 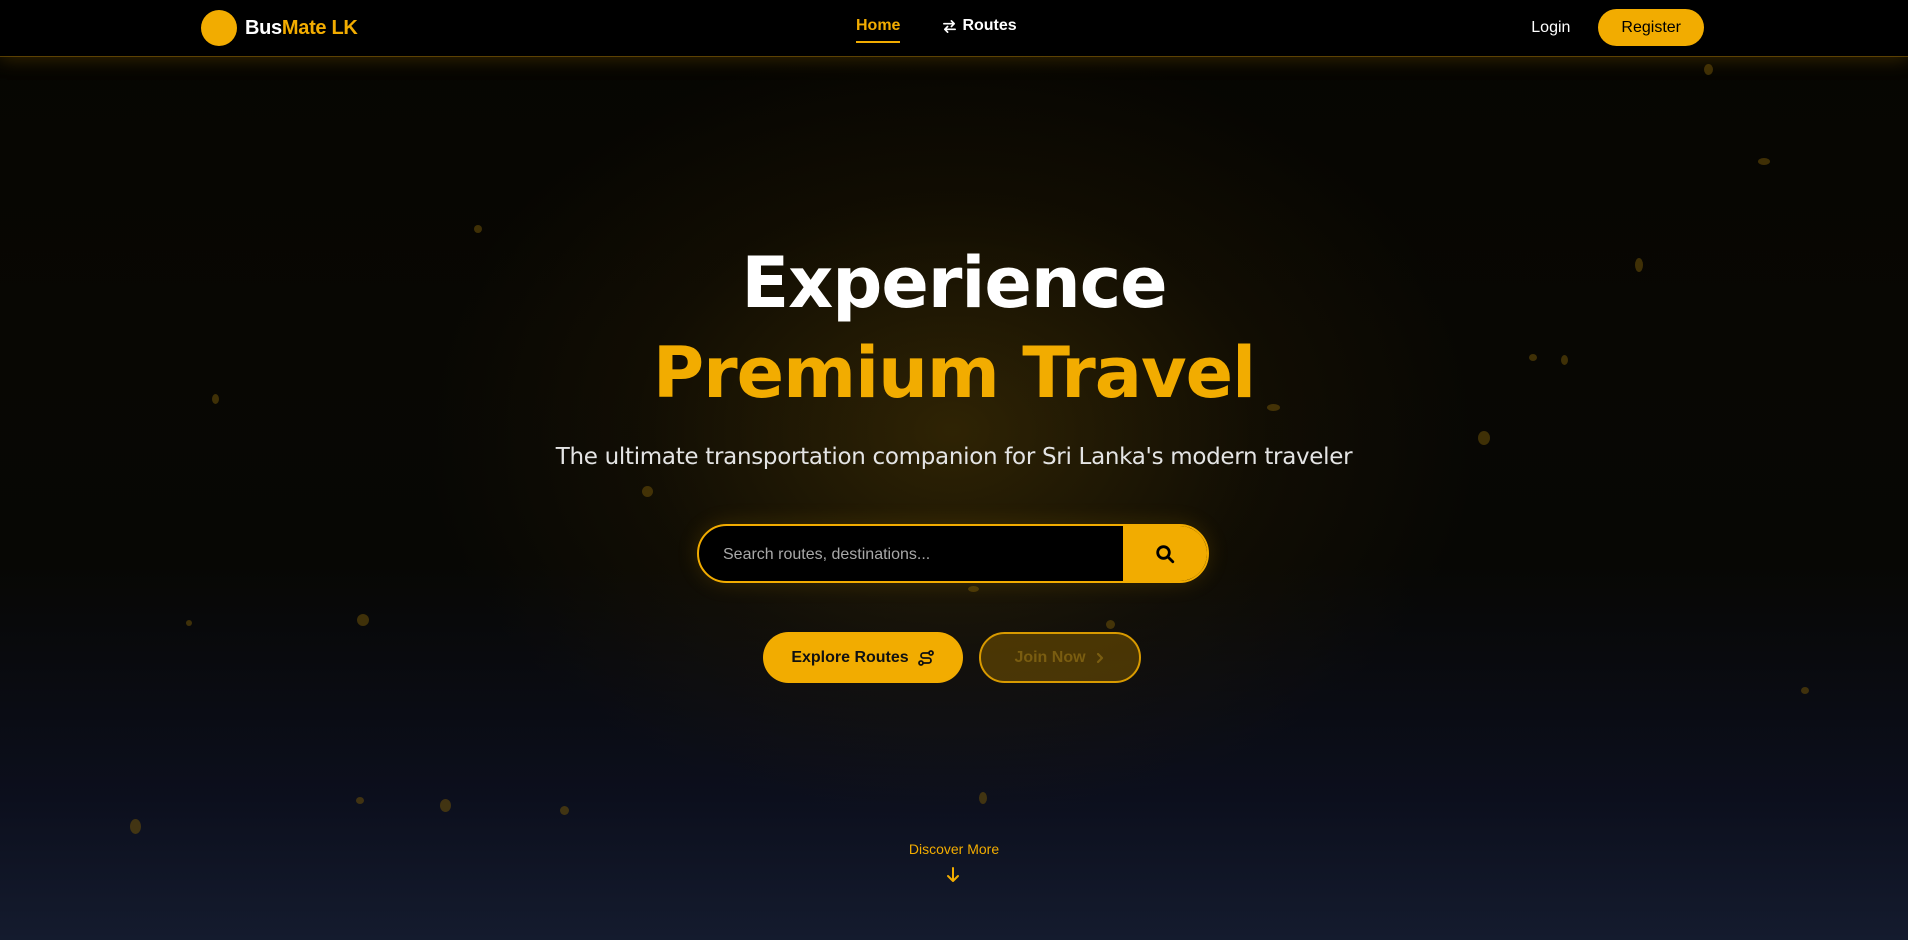 I want to click on hero-actions: Explore Routes Join Now, so click(x=952, y=657).